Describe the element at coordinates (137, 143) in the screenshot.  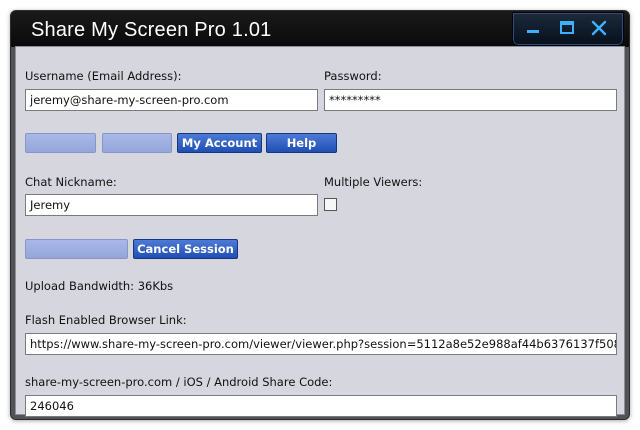
I see `logout-button` at that location.